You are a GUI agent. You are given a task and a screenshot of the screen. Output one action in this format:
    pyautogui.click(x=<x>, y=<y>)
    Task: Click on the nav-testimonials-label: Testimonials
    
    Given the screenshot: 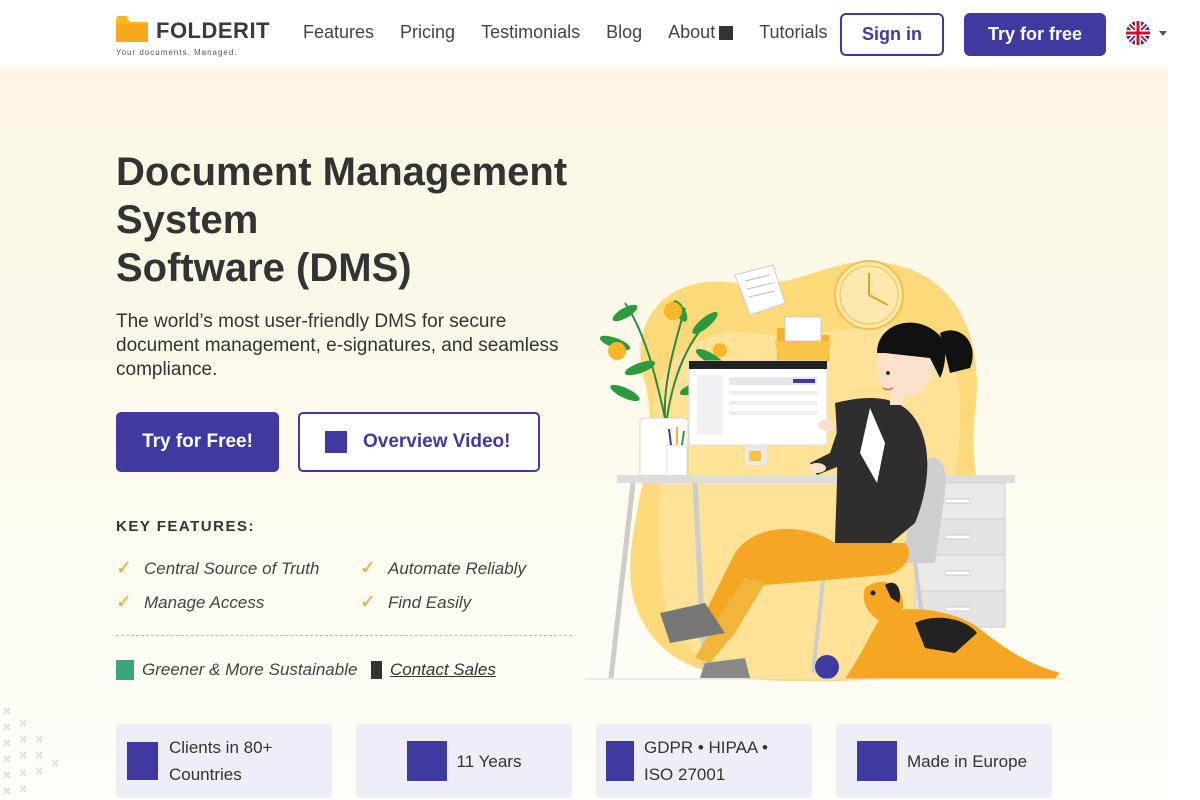 What is the action you would take?
    pyautogui.click(x=531, y=32)
    